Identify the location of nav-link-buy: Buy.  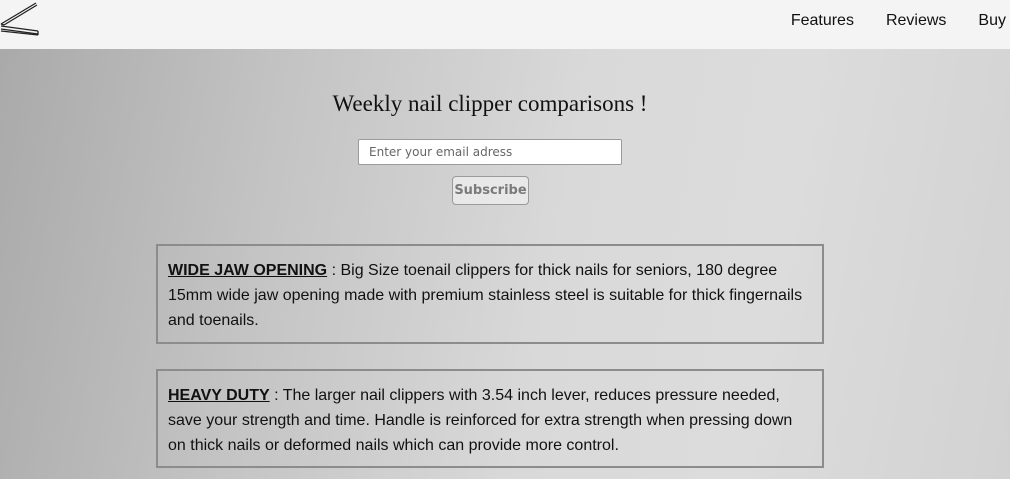
(992, 21).